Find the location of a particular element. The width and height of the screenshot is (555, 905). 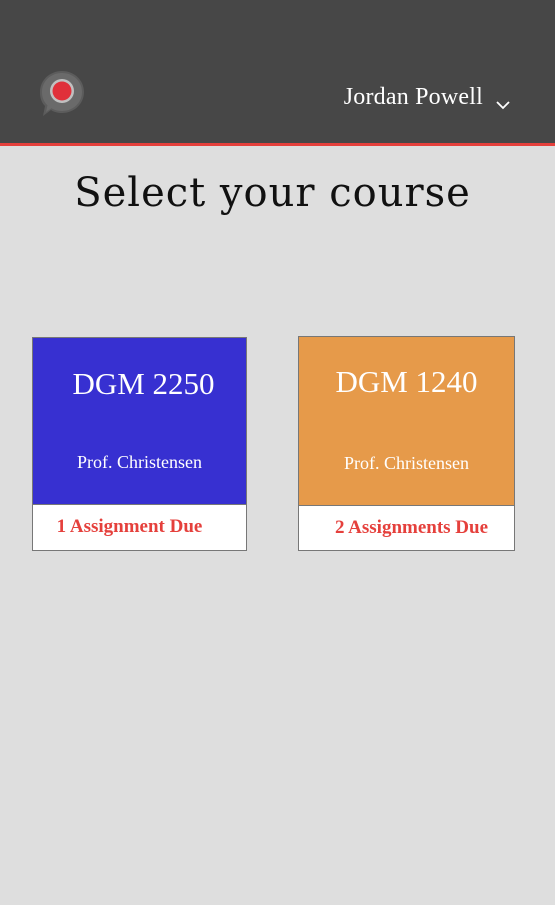

course-card-header: DGM 2250 Prof. Christensen is located at coordinates (139, 421).